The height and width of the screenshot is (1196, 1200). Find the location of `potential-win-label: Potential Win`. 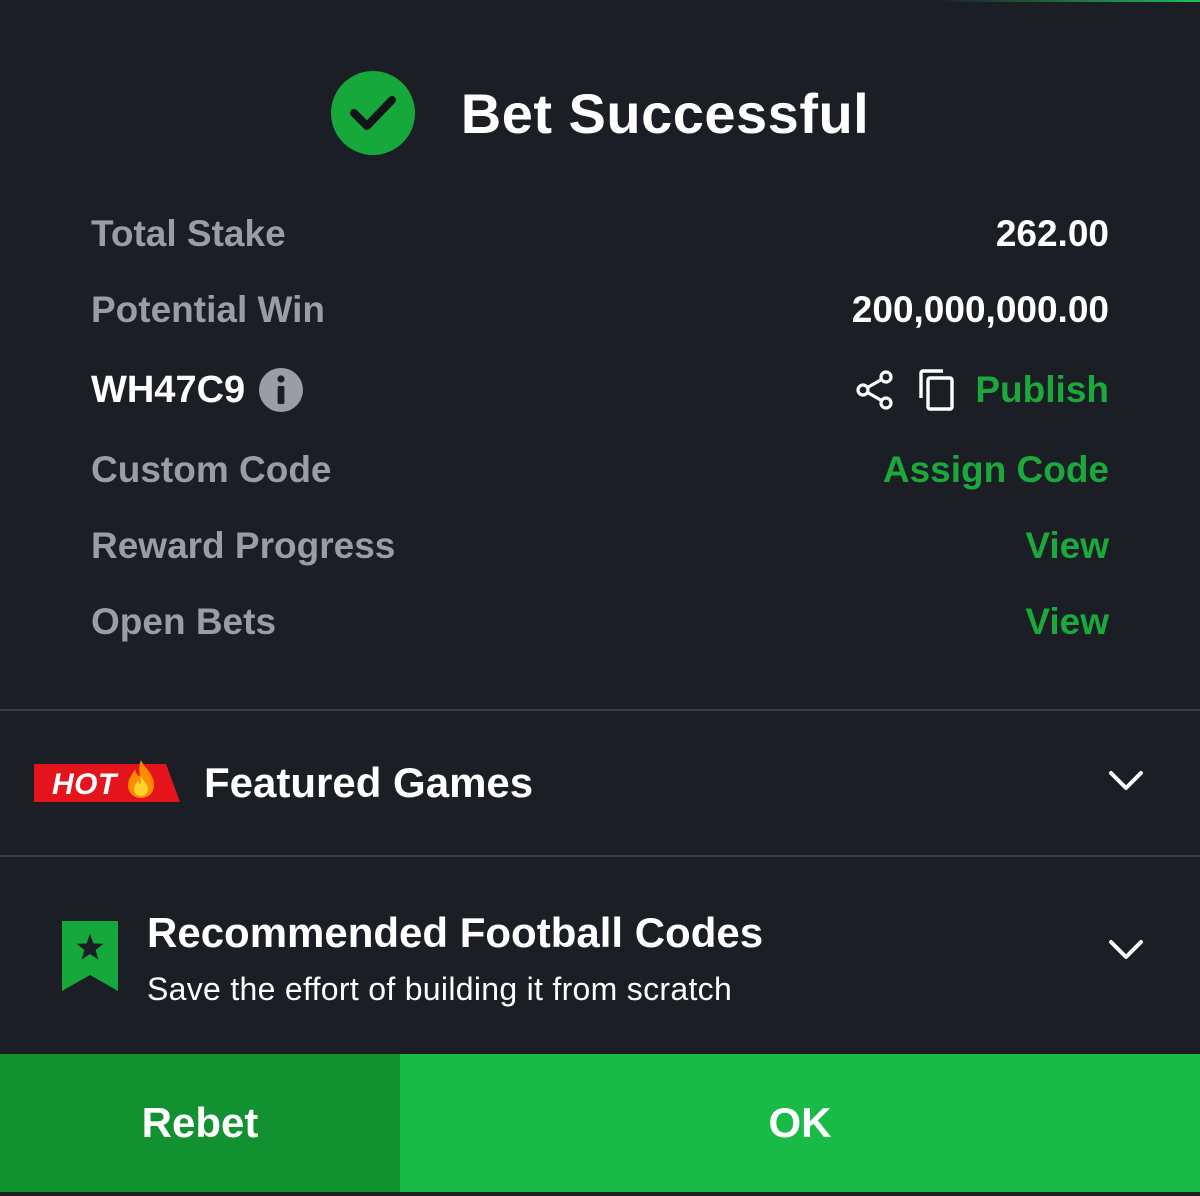

potential-win-label: Potential Win is located at coordinates (208, 309).